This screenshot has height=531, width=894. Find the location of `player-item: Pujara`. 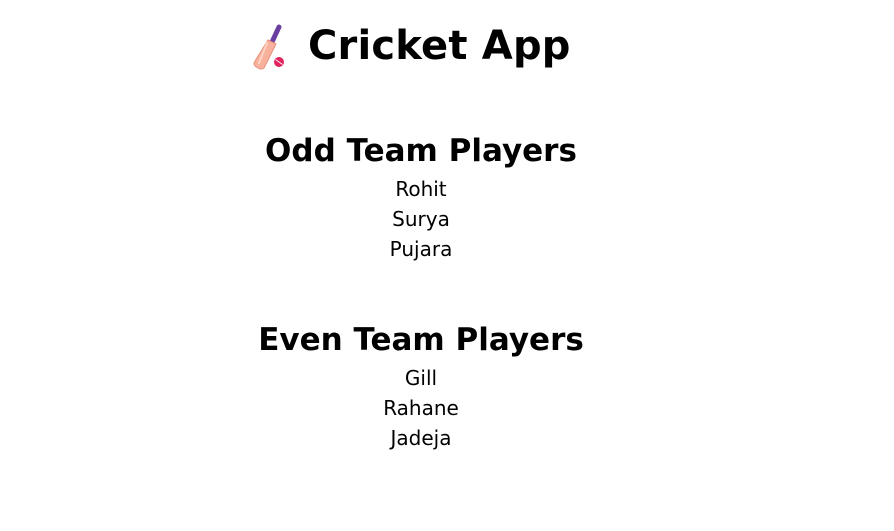

player-item: Pujara is located at coordinates (421, 249).